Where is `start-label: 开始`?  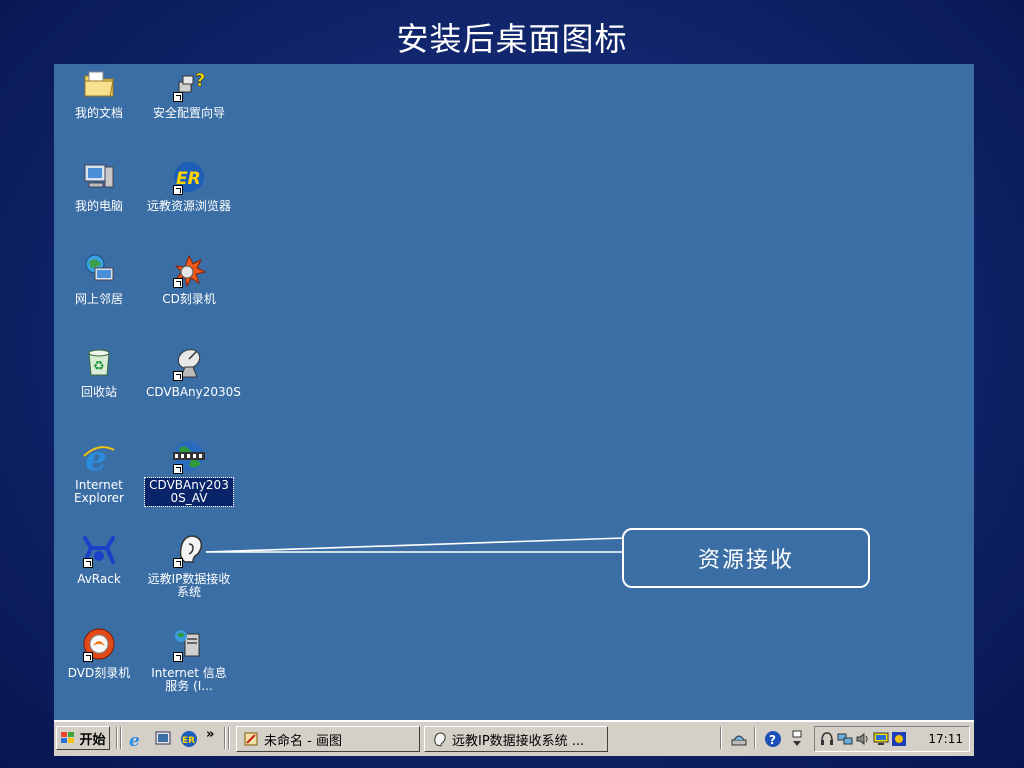 start-label: 开始 is located at coordinates (92, 740).